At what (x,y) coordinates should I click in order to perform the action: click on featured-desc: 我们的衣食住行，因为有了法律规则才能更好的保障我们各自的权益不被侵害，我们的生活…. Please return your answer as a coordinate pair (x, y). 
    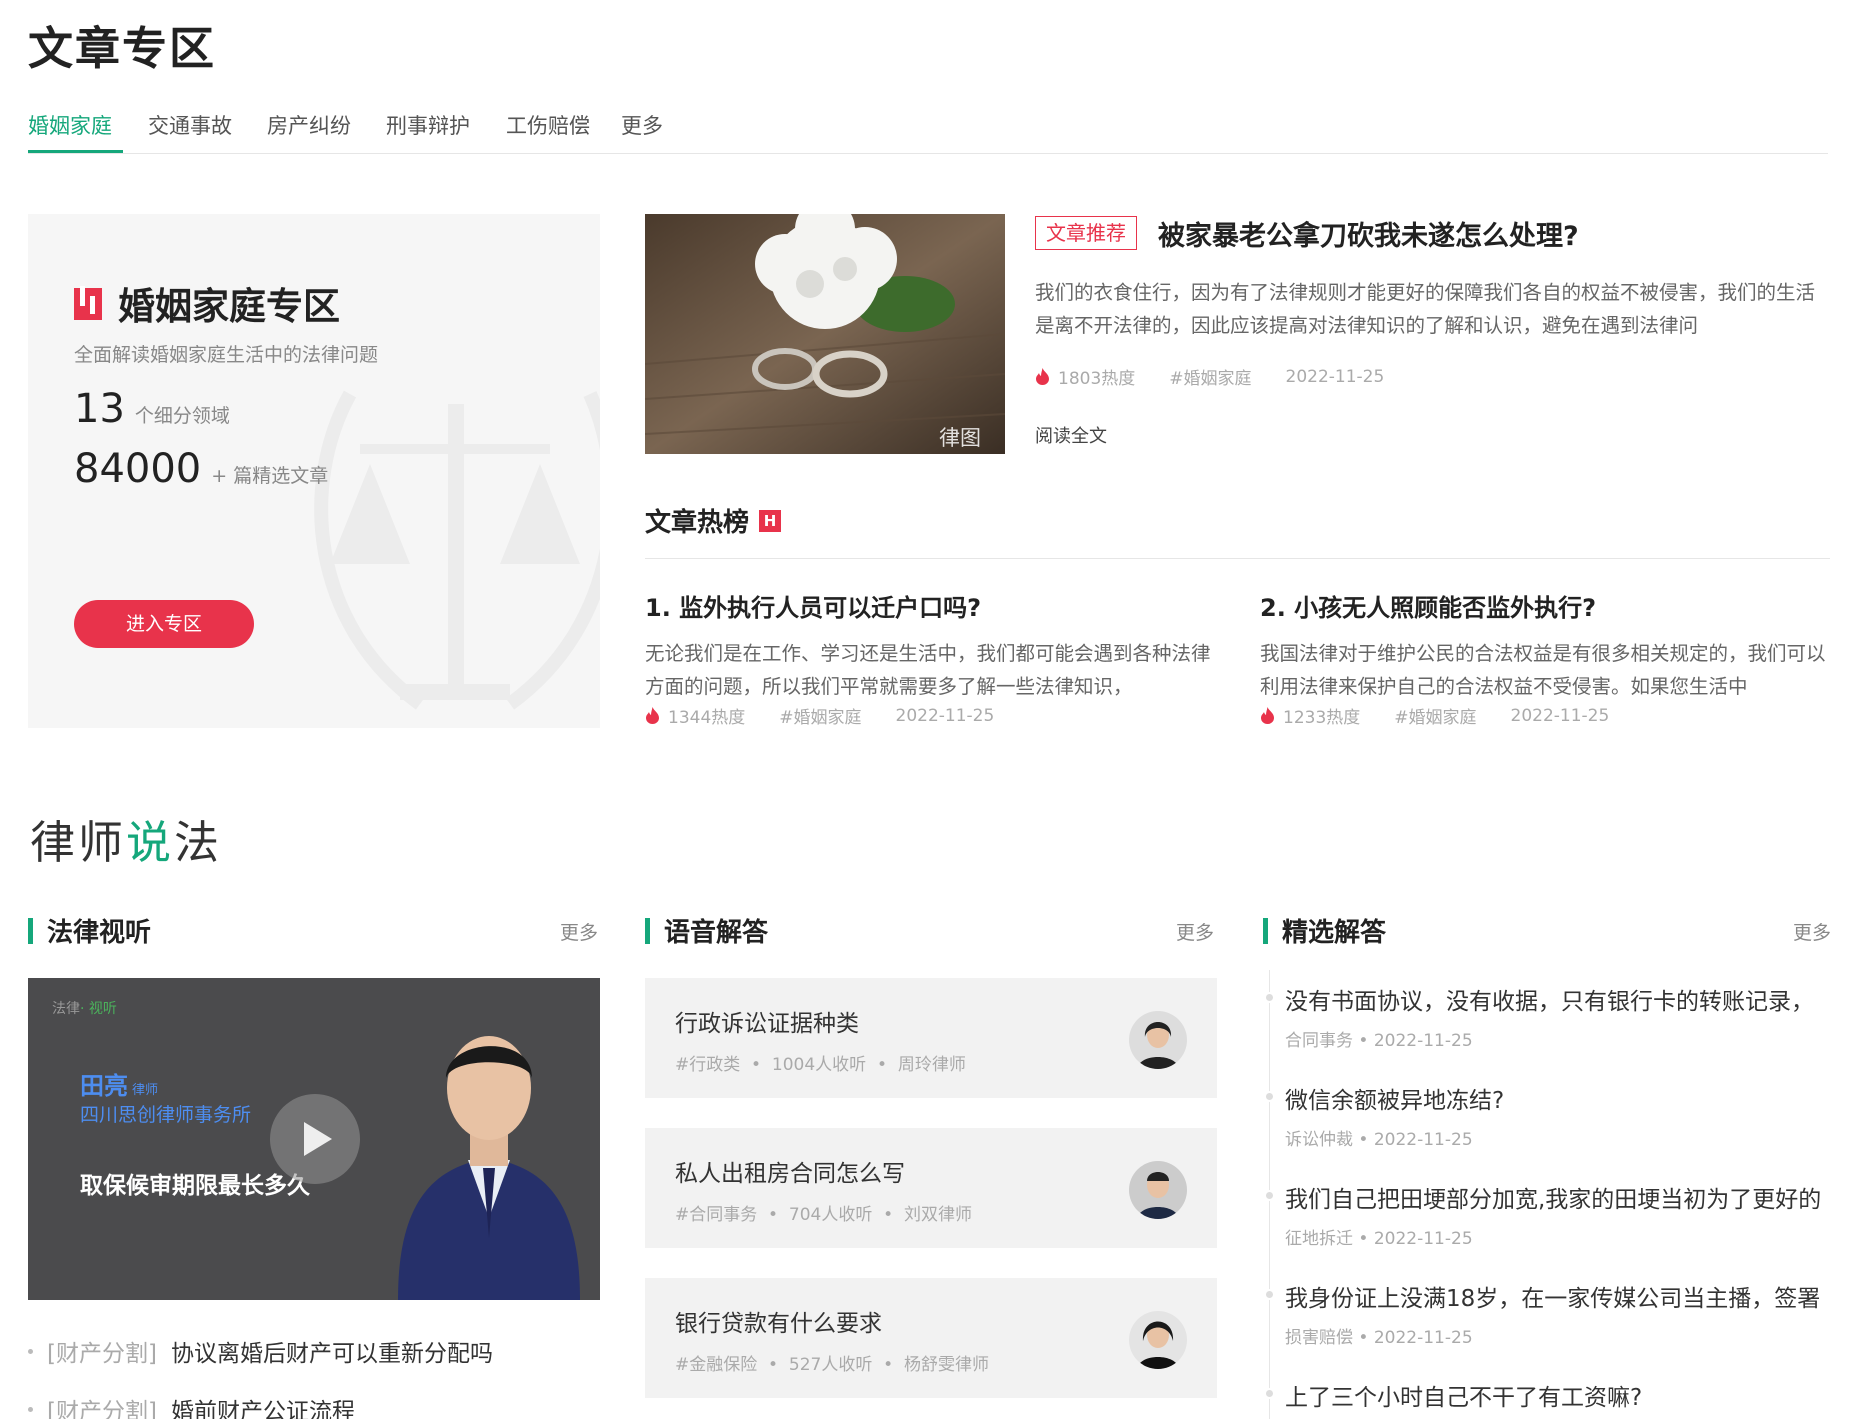
    Looking at the image, I should click on (1425, 309).